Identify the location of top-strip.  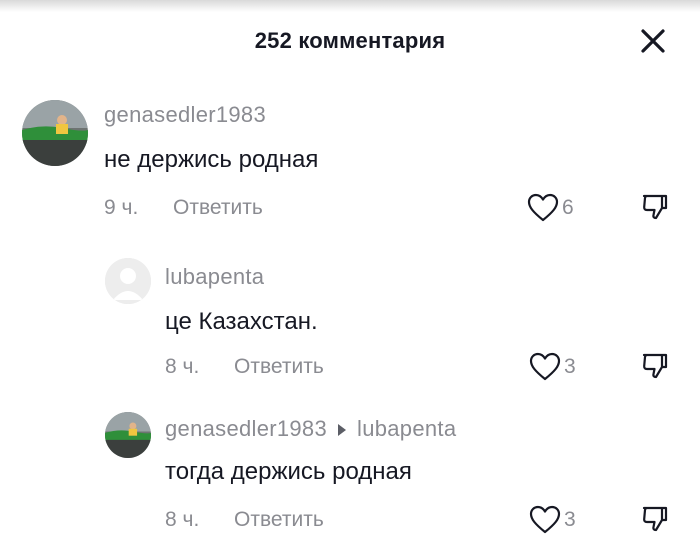
(350, 6).